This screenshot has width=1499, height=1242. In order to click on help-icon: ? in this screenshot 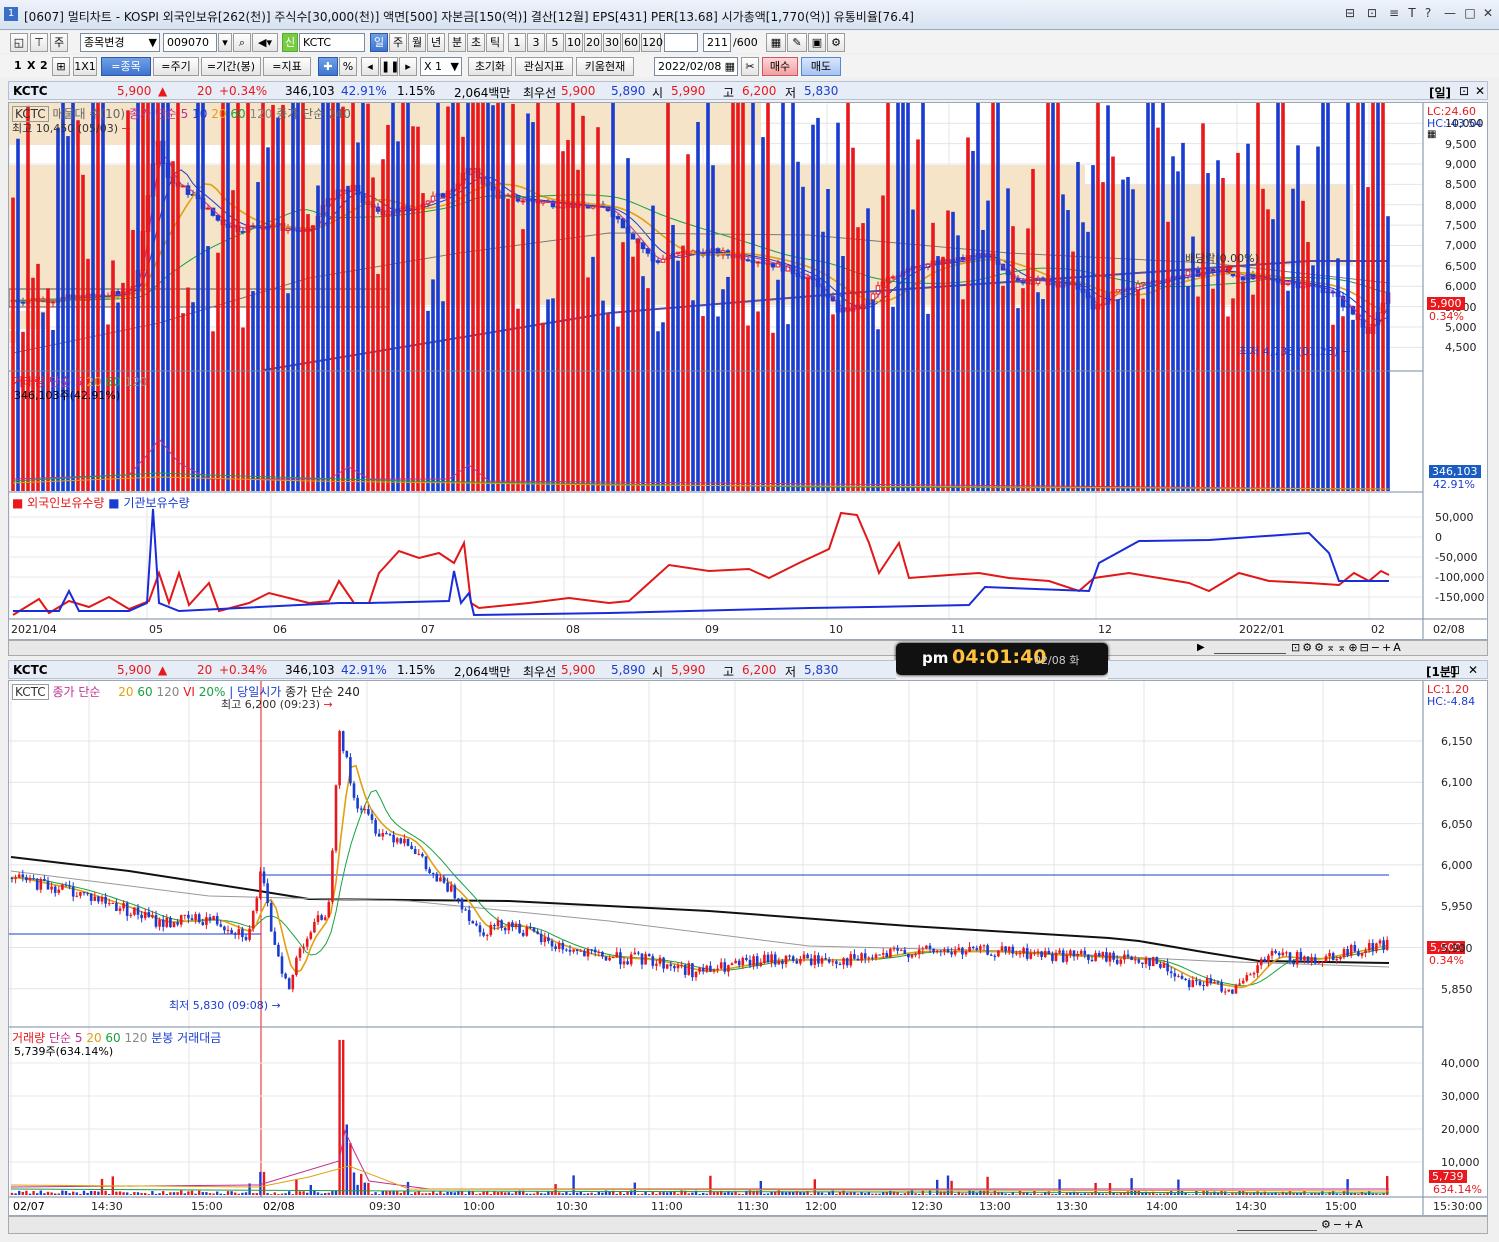, I will do `click(1428, 14)`.